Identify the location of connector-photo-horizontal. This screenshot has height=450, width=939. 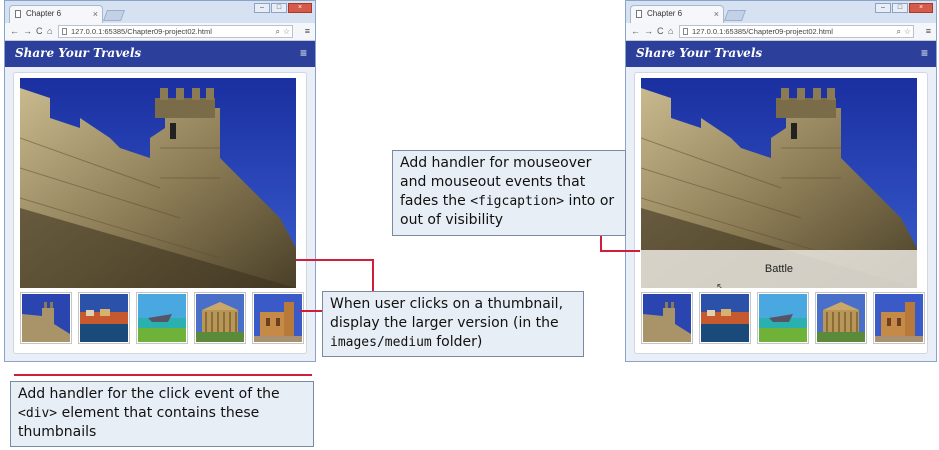
(335, 260).